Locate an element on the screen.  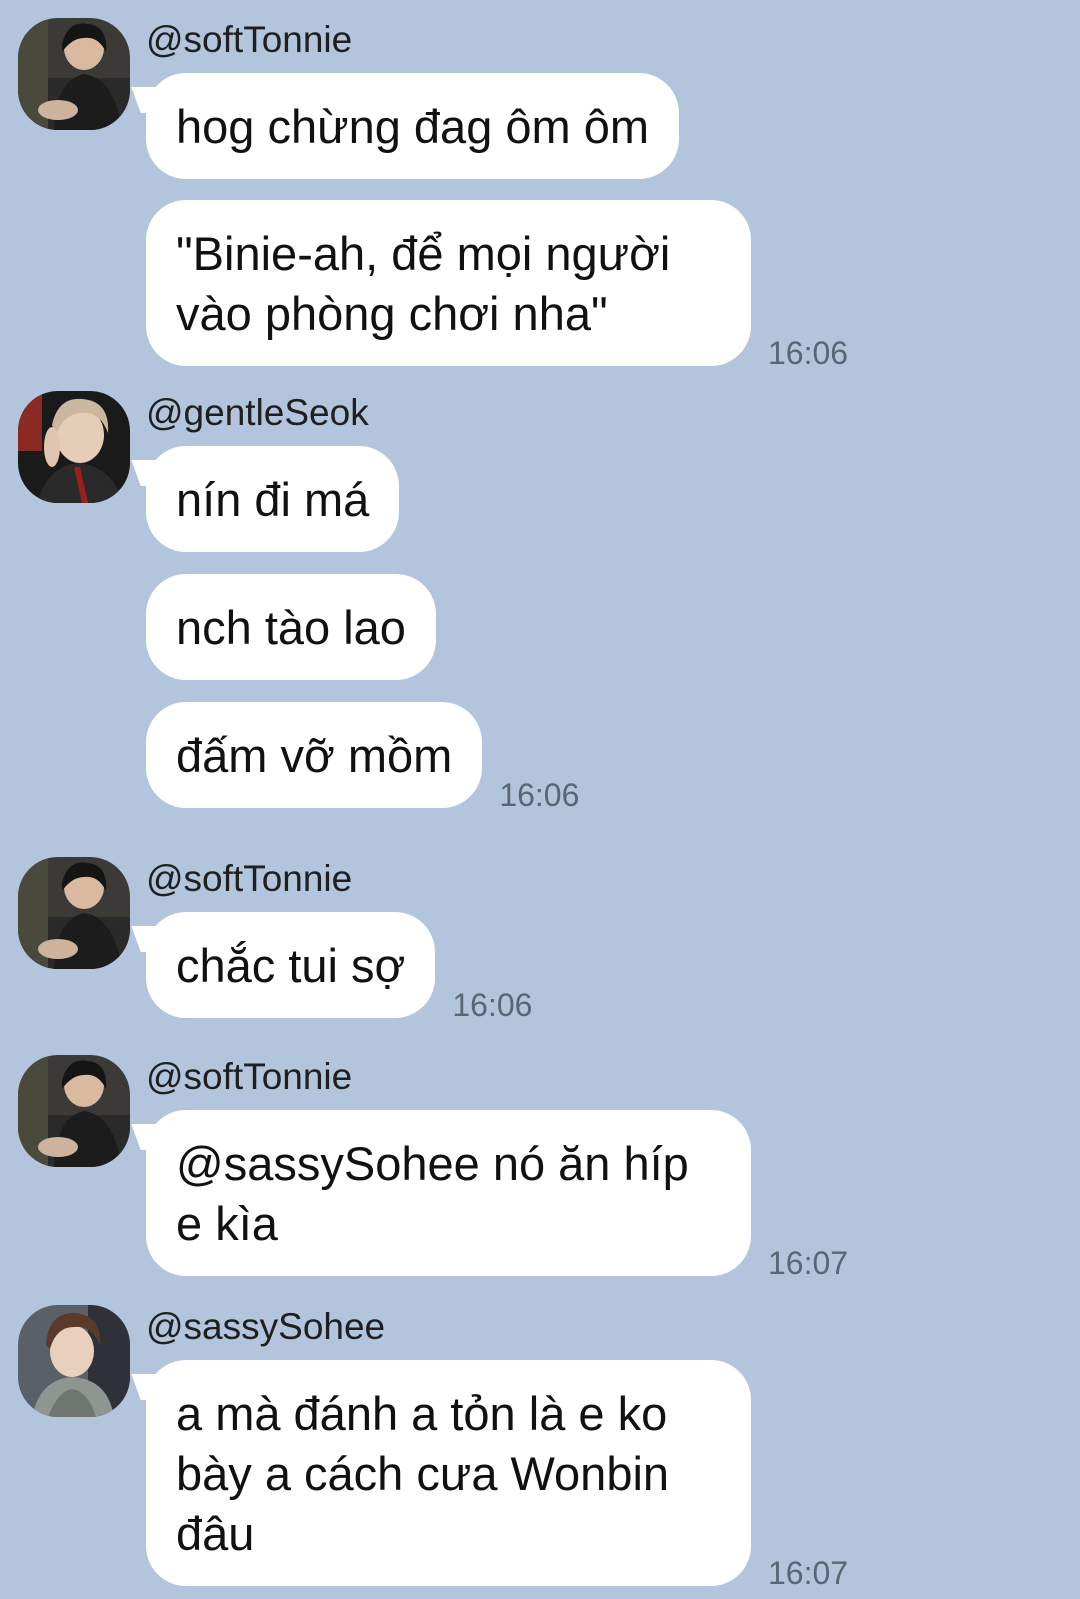
username: @gentleSeok is located at coordinates (257, 413).